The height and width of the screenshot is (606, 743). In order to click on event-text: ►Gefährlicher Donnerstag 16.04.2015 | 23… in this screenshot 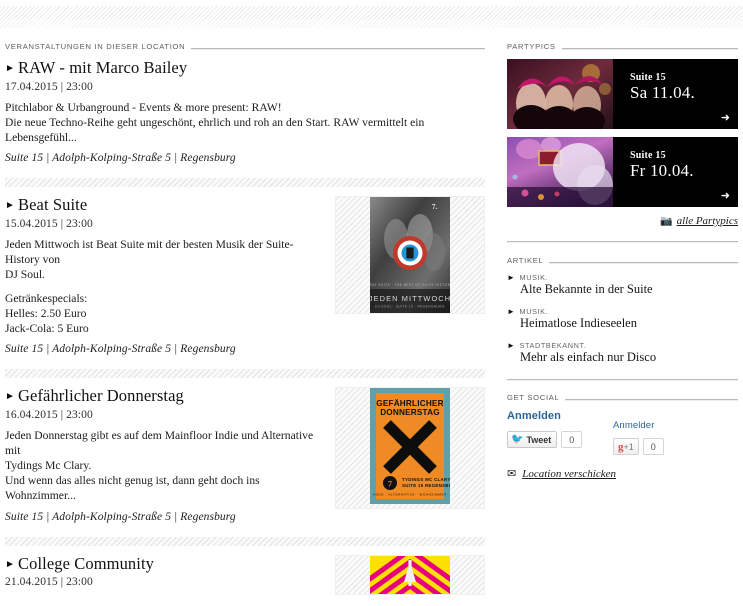, I will do `click(170, 454)`.